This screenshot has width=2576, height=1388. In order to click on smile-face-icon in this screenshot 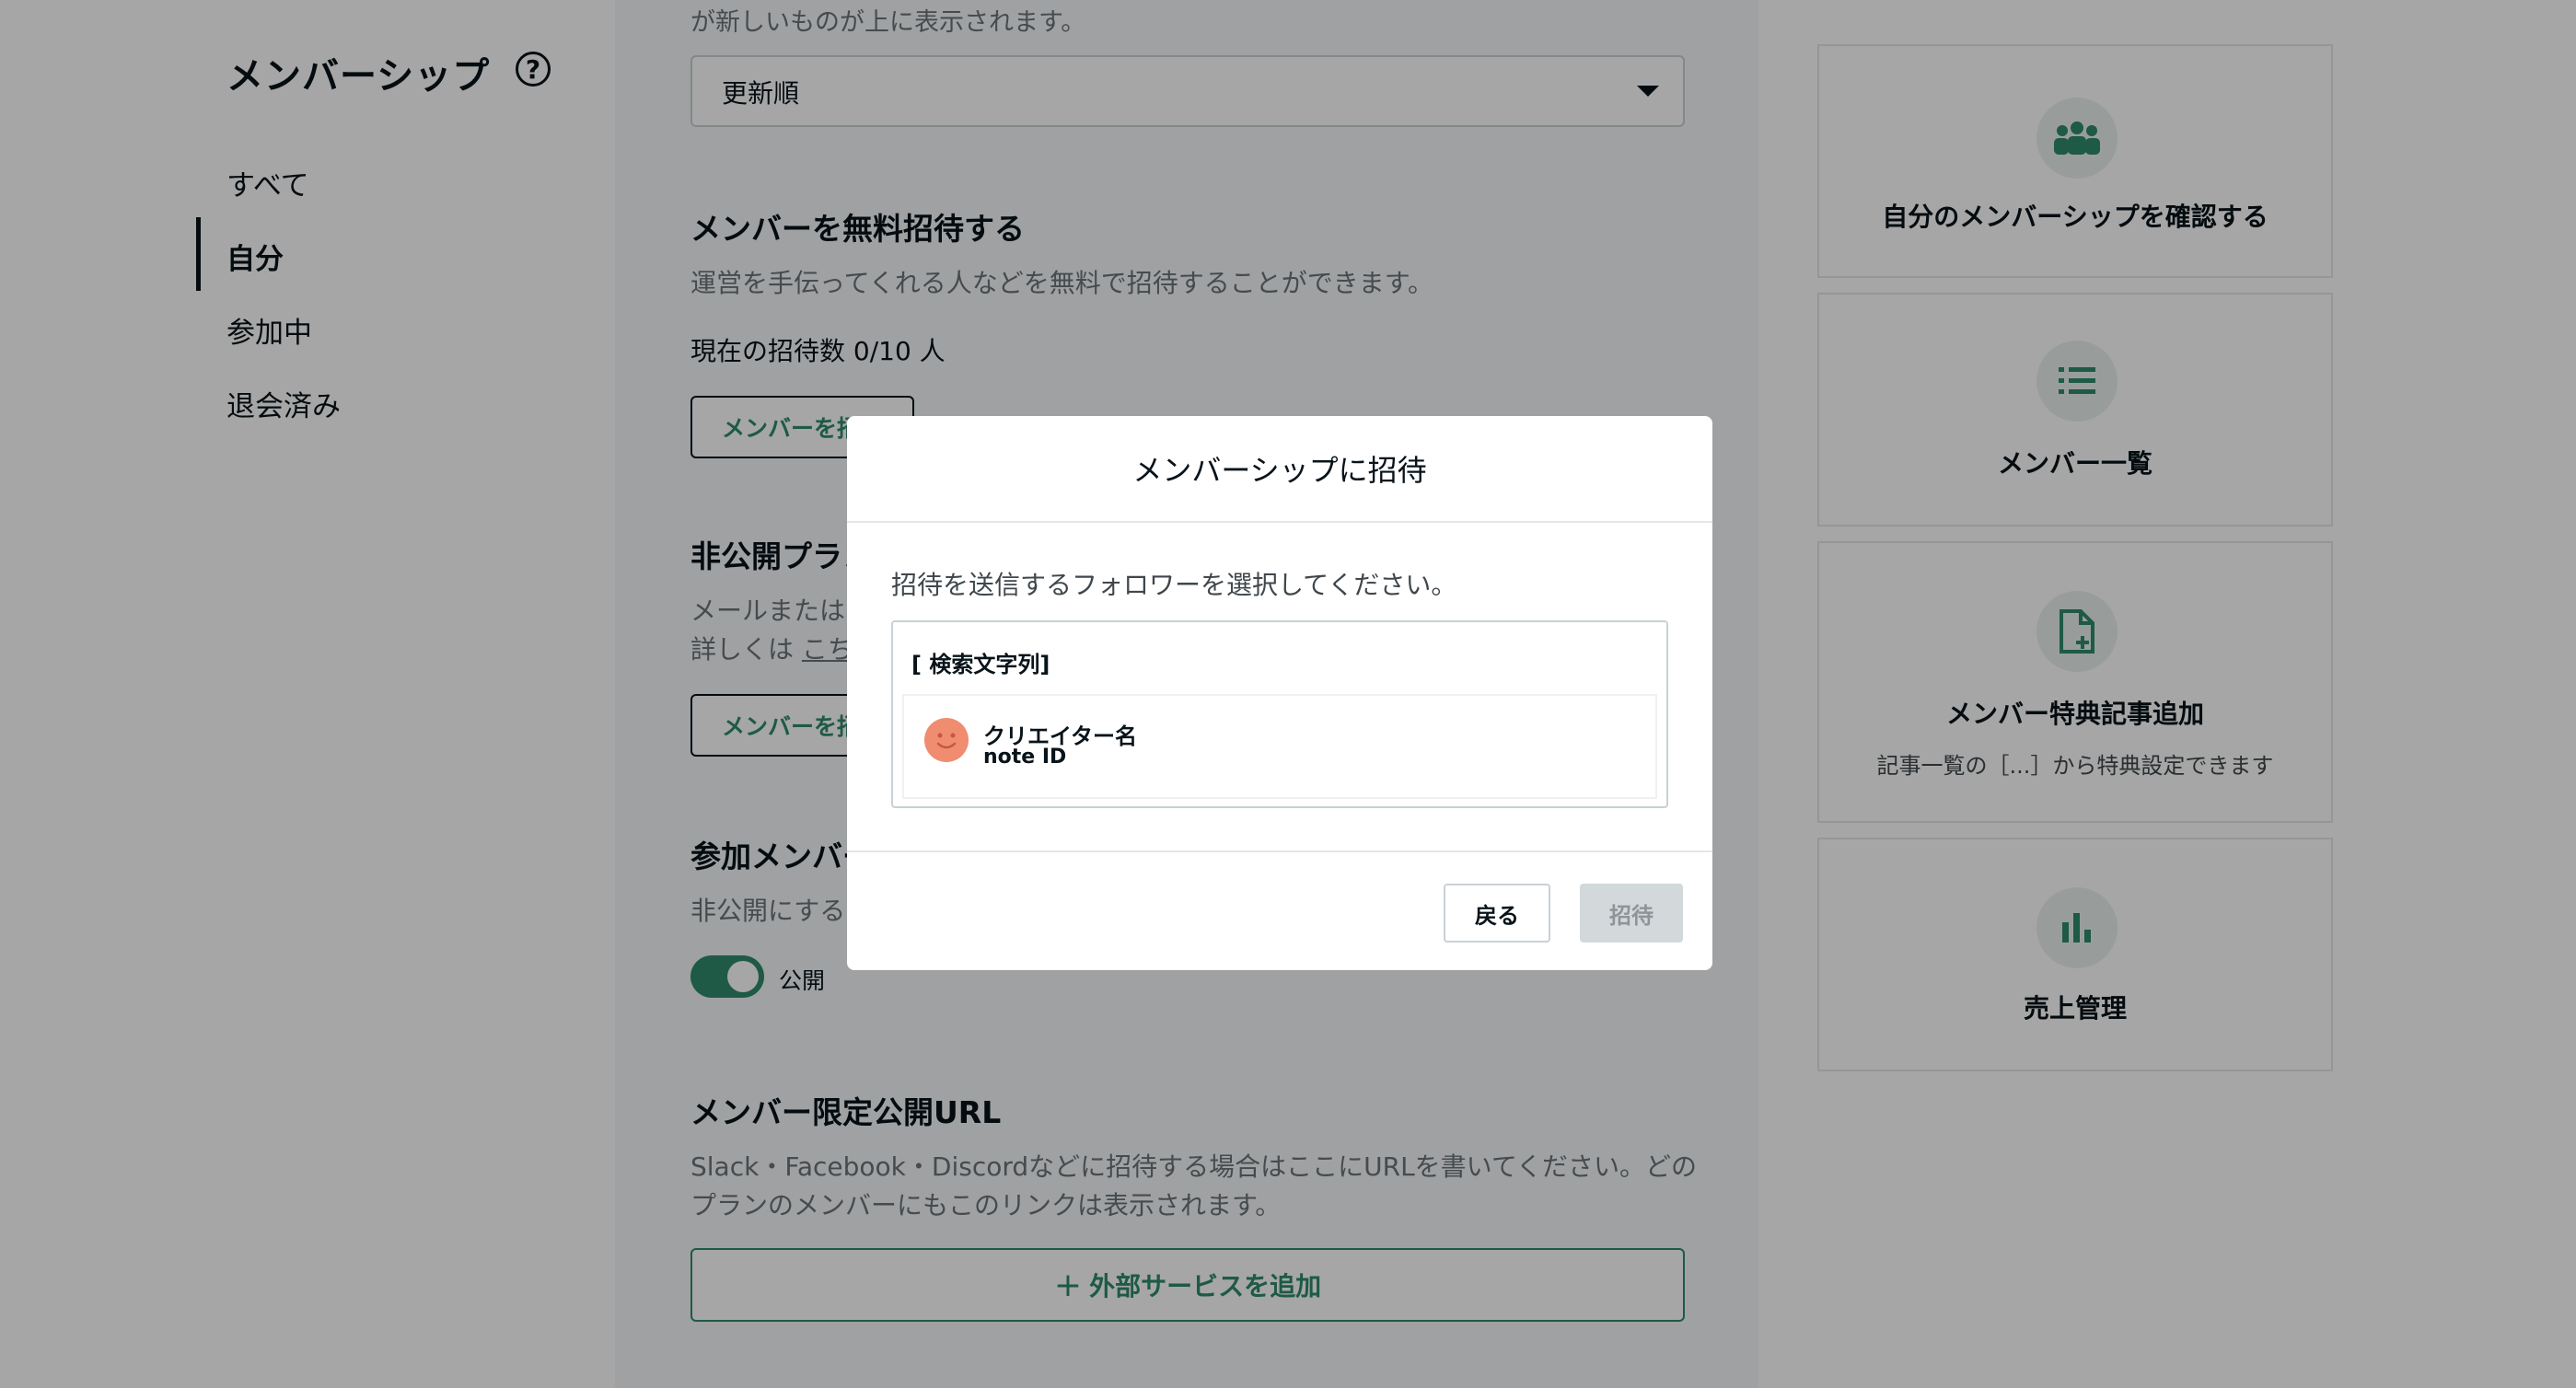, I will do `click(946, 741)`.